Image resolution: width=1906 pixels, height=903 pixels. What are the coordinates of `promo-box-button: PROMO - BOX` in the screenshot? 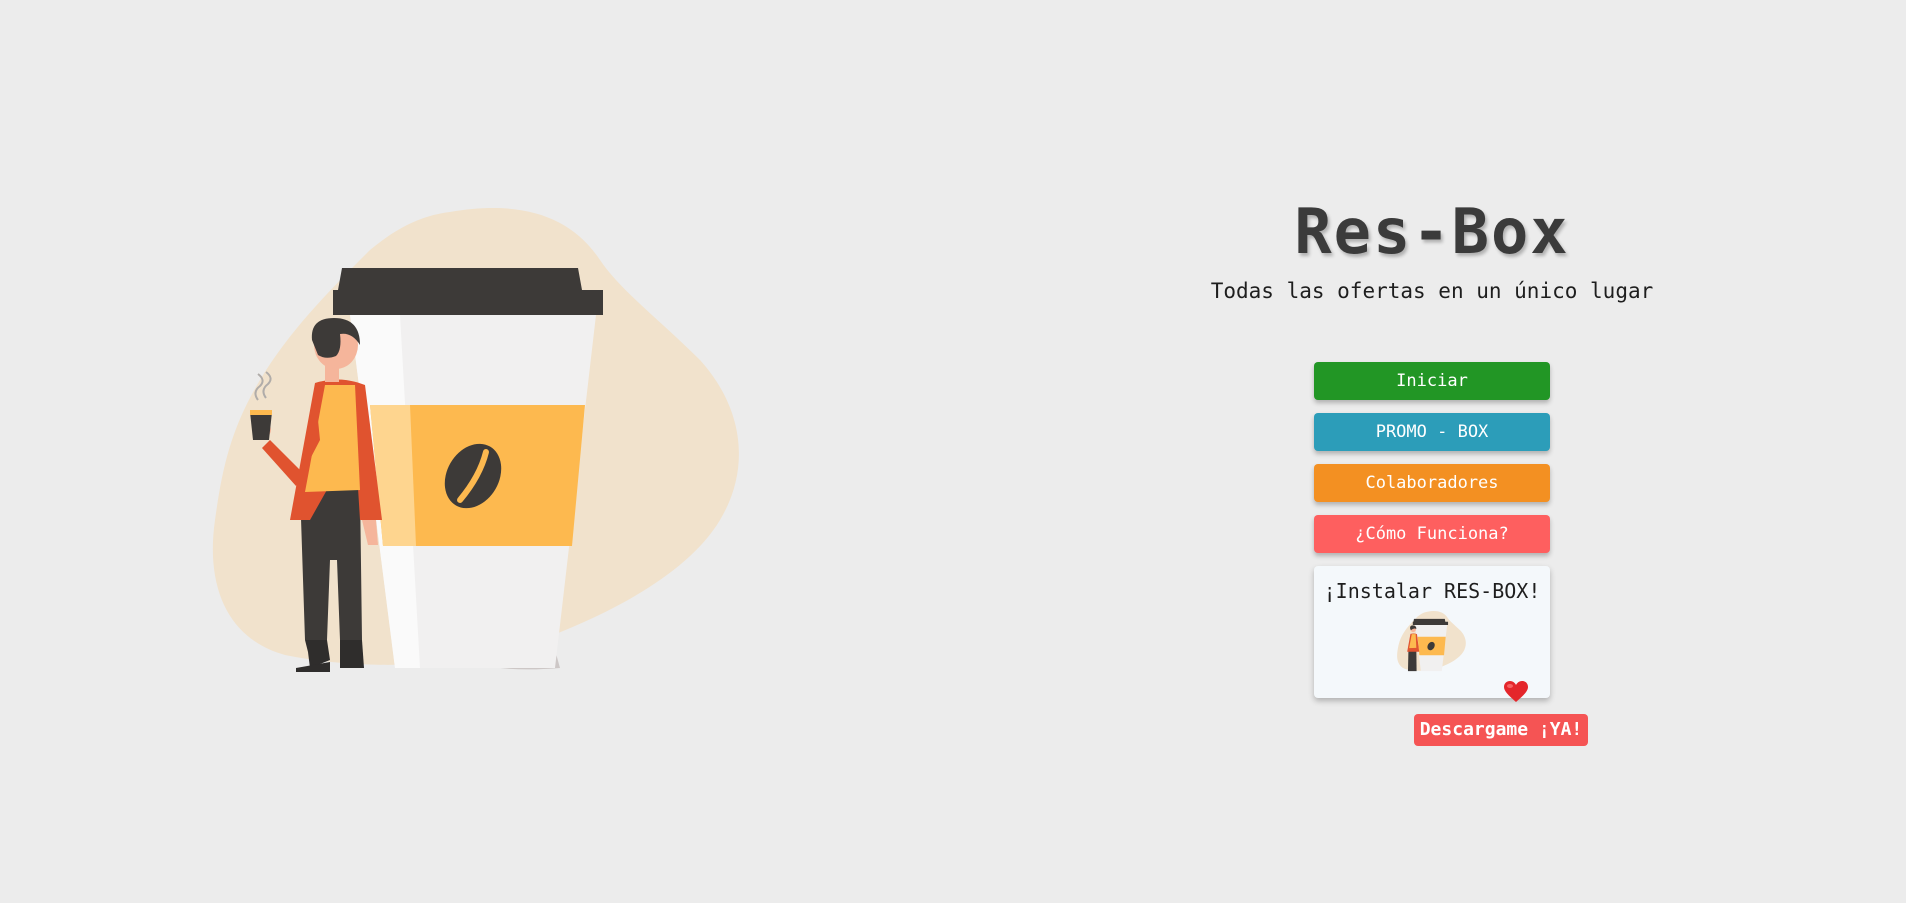 It's located at (1432, 432).